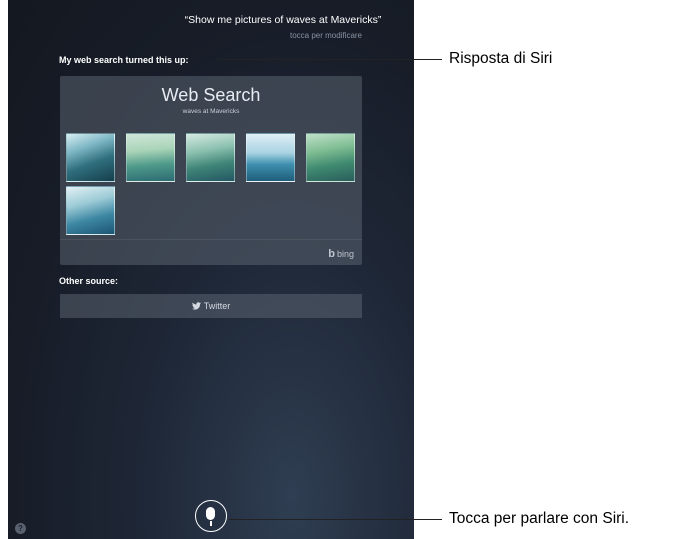 This screenshot has width=681, height=539. I want to click on twitter-label: Twitter, so click(217, 306).